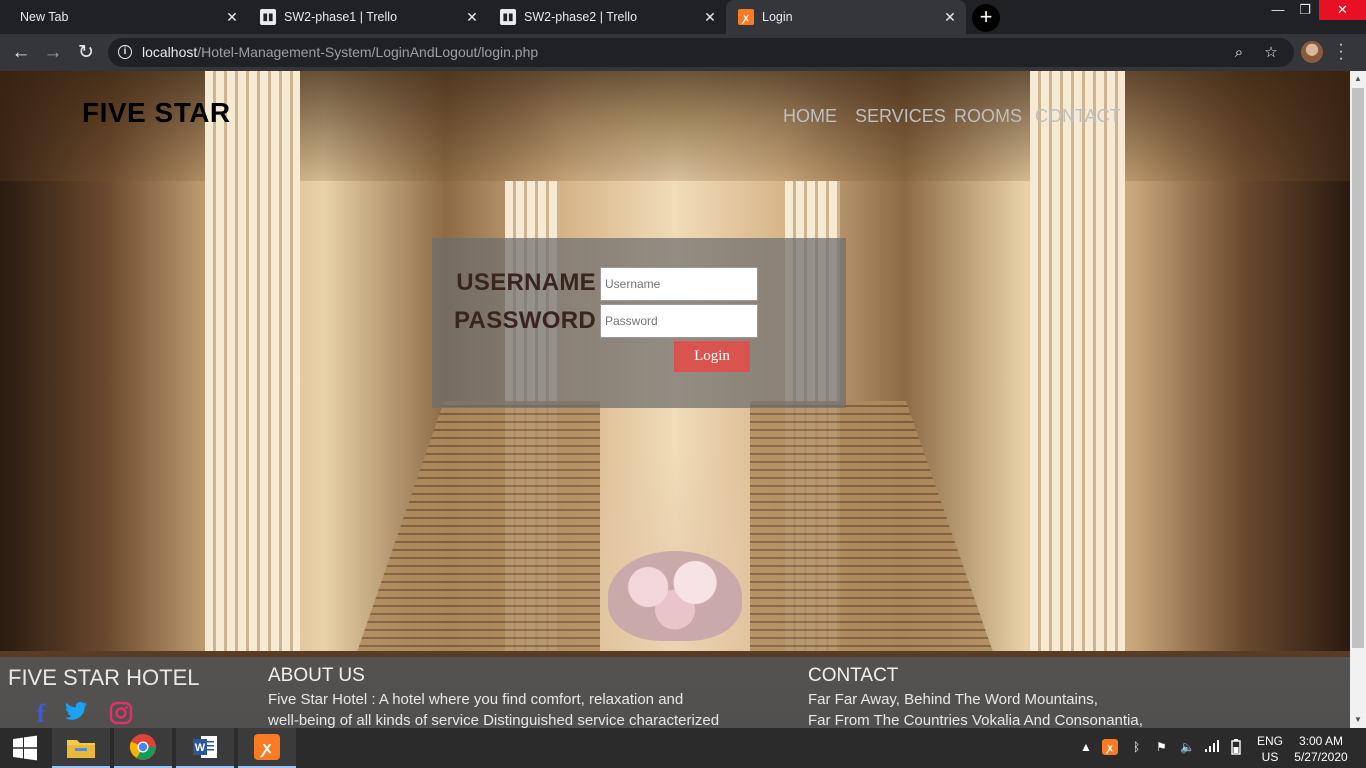 This screenshot has height=768, width=1366. I want to click on profile-avatar, so click(1312, 52).